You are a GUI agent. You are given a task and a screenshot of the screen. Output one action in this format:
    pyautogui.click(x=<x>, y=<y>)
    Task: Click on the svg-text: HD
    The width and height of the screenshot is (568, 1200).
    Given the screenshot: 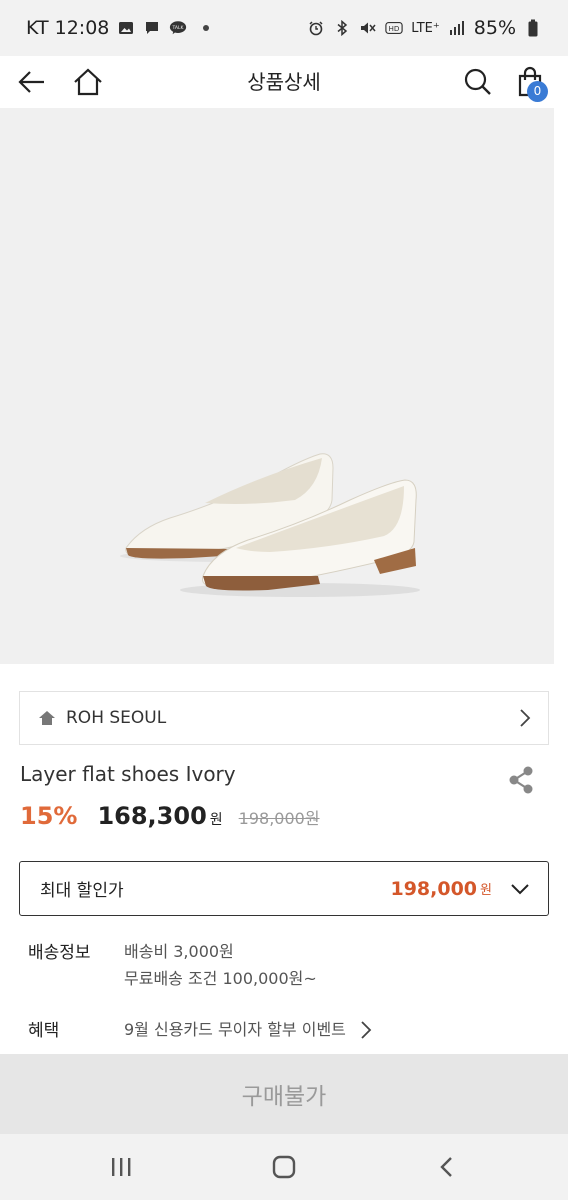 What is the action you would take?
    pyautogui.click(x=394, y=28)
    